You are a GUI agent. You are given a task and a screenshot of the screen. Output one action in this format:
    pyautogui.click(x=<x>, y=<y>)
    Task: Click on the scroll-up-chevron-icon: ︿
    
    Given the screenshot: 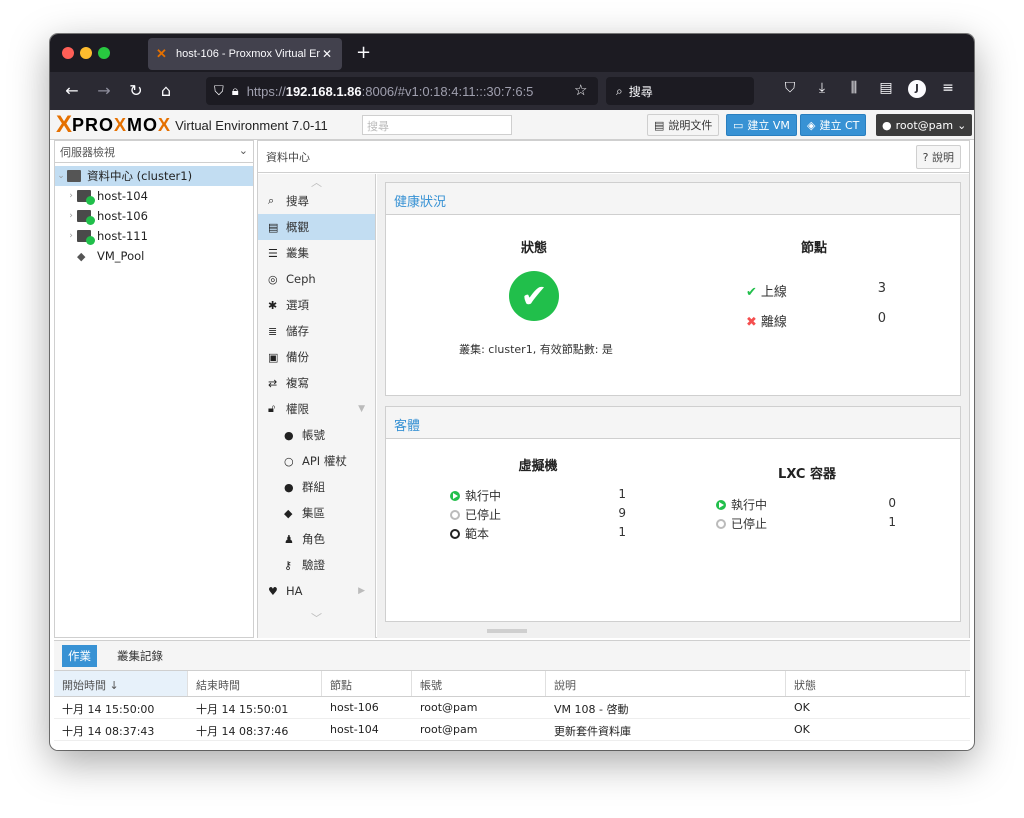 What is the action you would take?
    pyautogui.click(x=316, y=181)
    